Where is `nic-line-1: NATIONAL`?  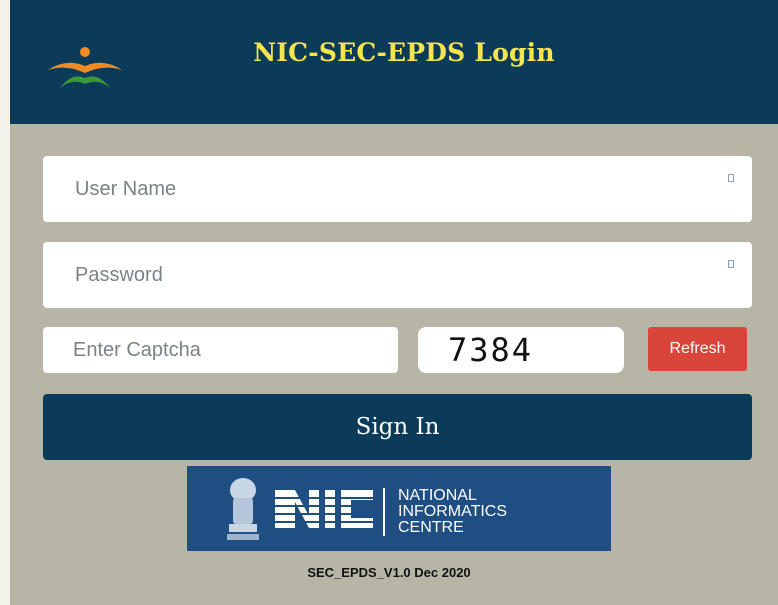 nic-line-1: NATIONAL is located at coordinates (437, 495).